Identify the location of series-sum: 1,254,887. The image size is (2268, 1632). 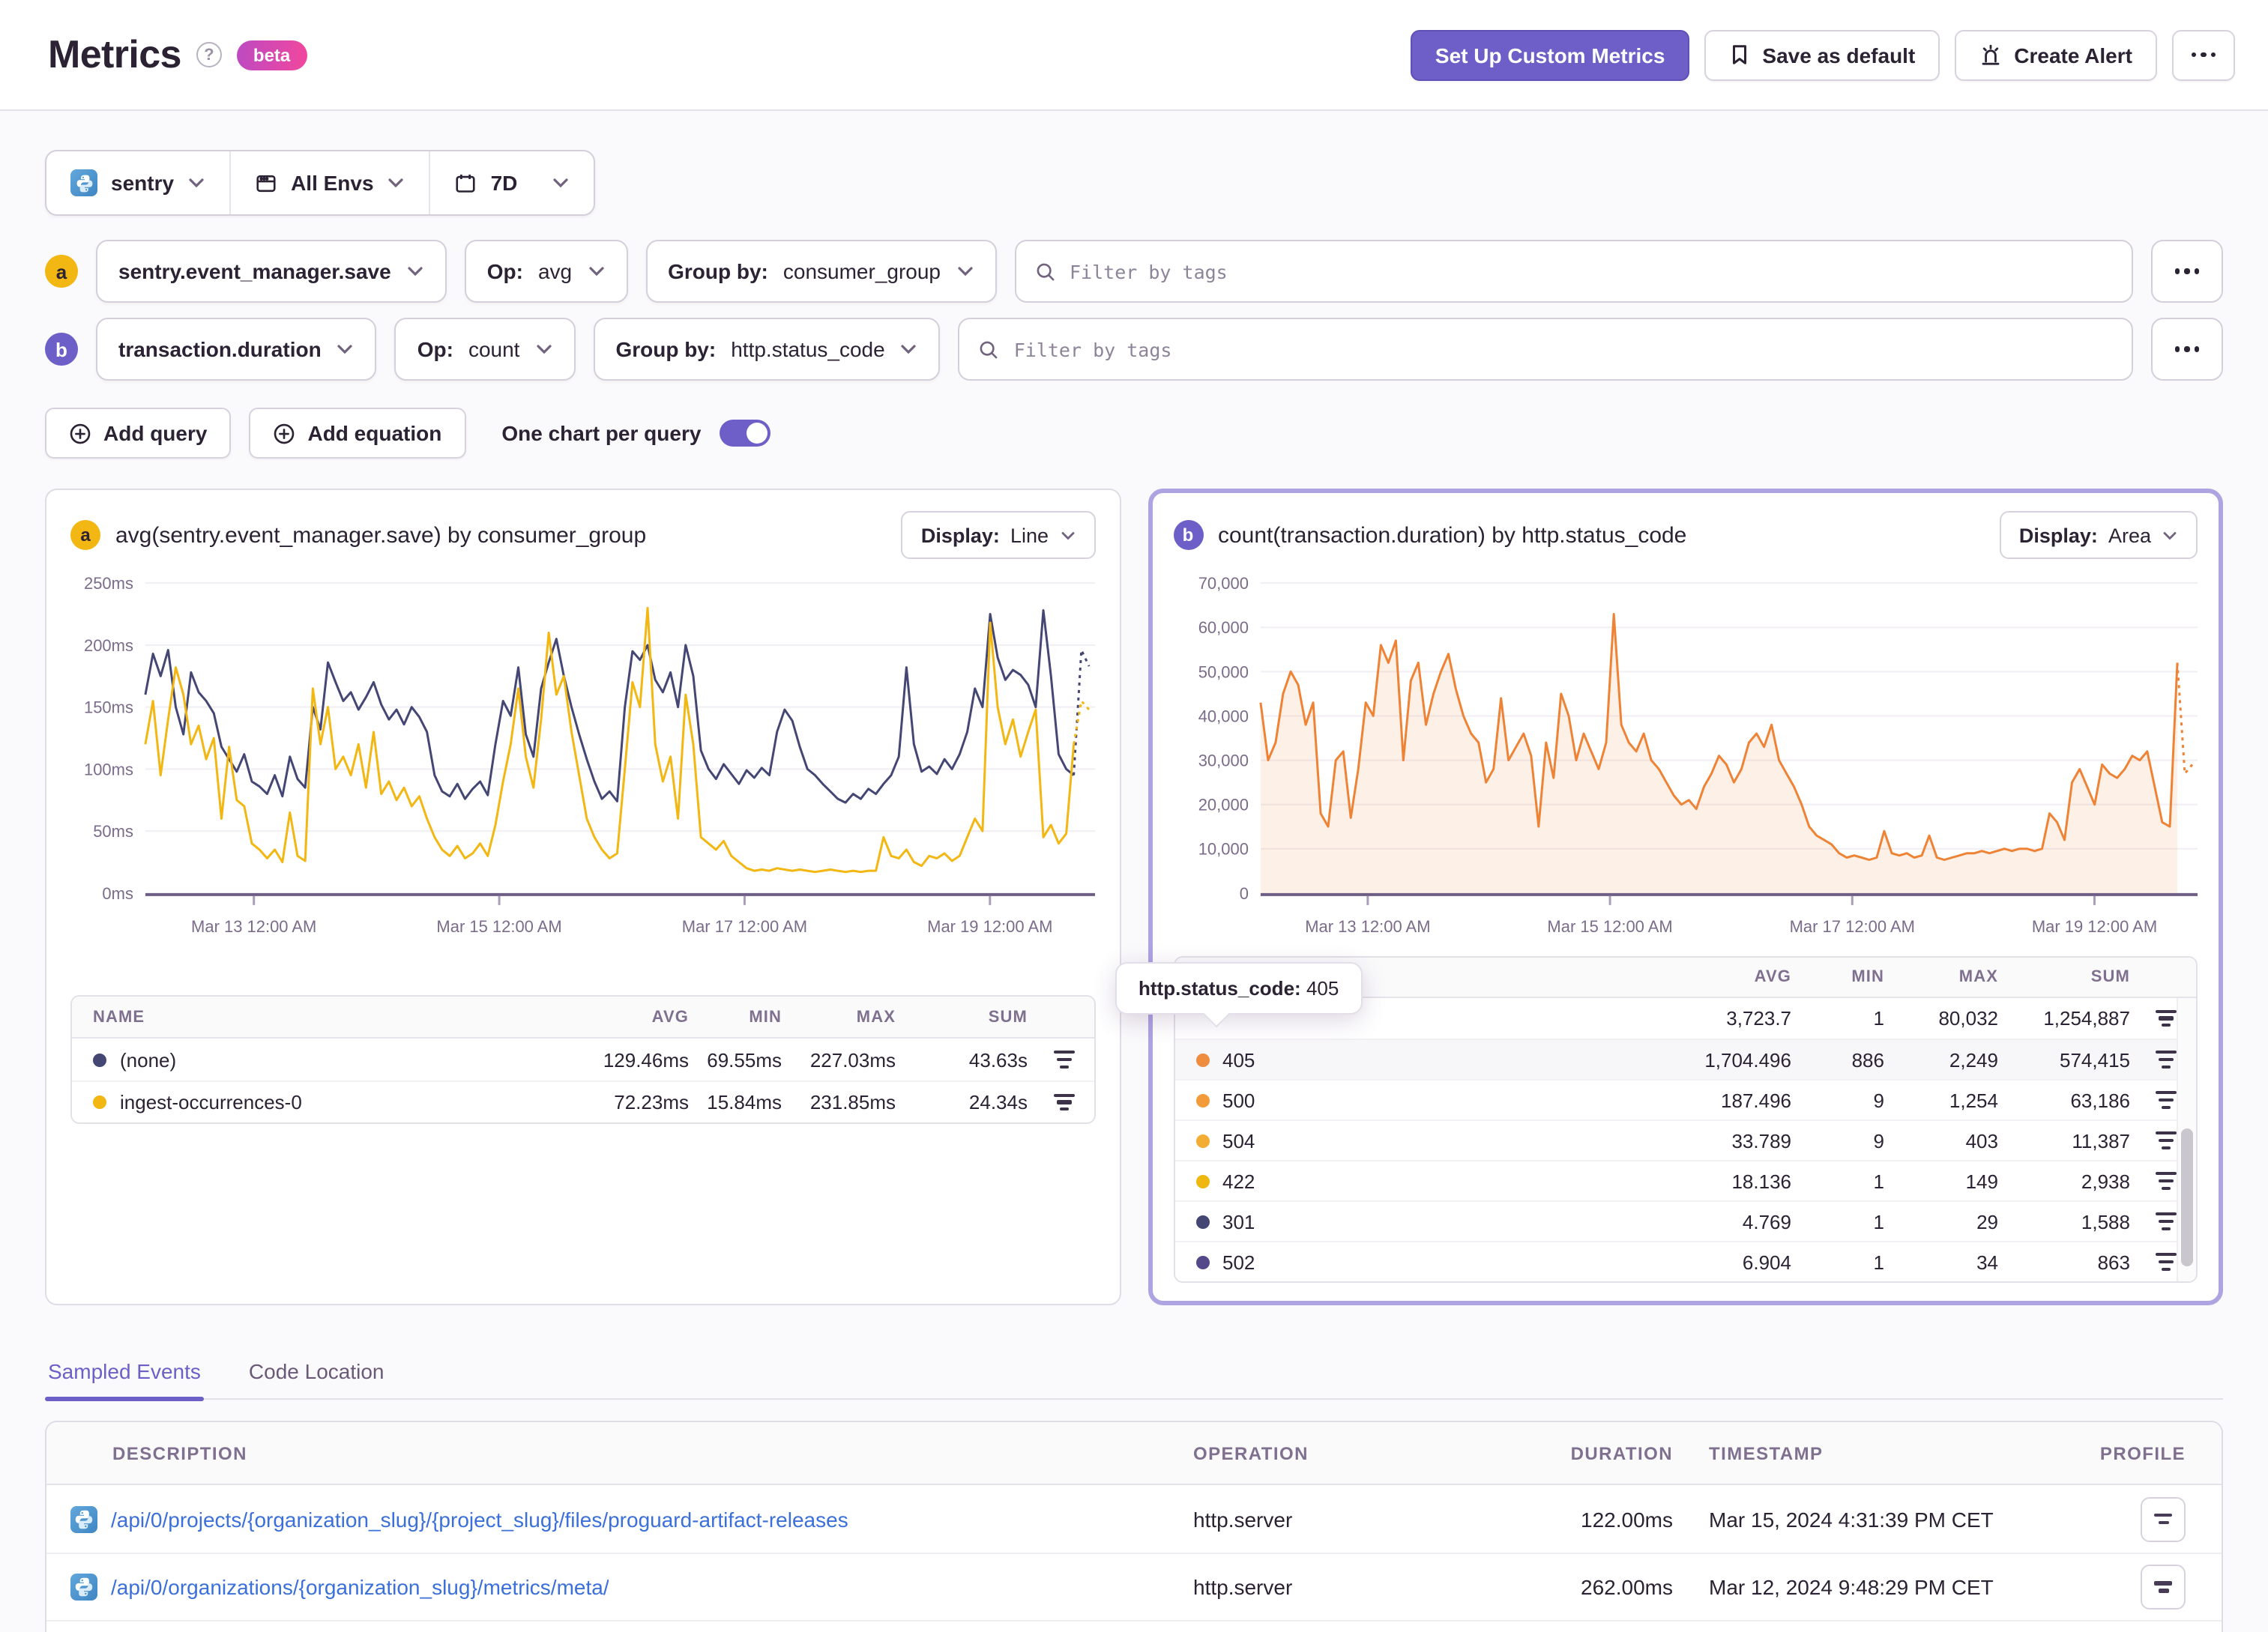
(2086, 1018).